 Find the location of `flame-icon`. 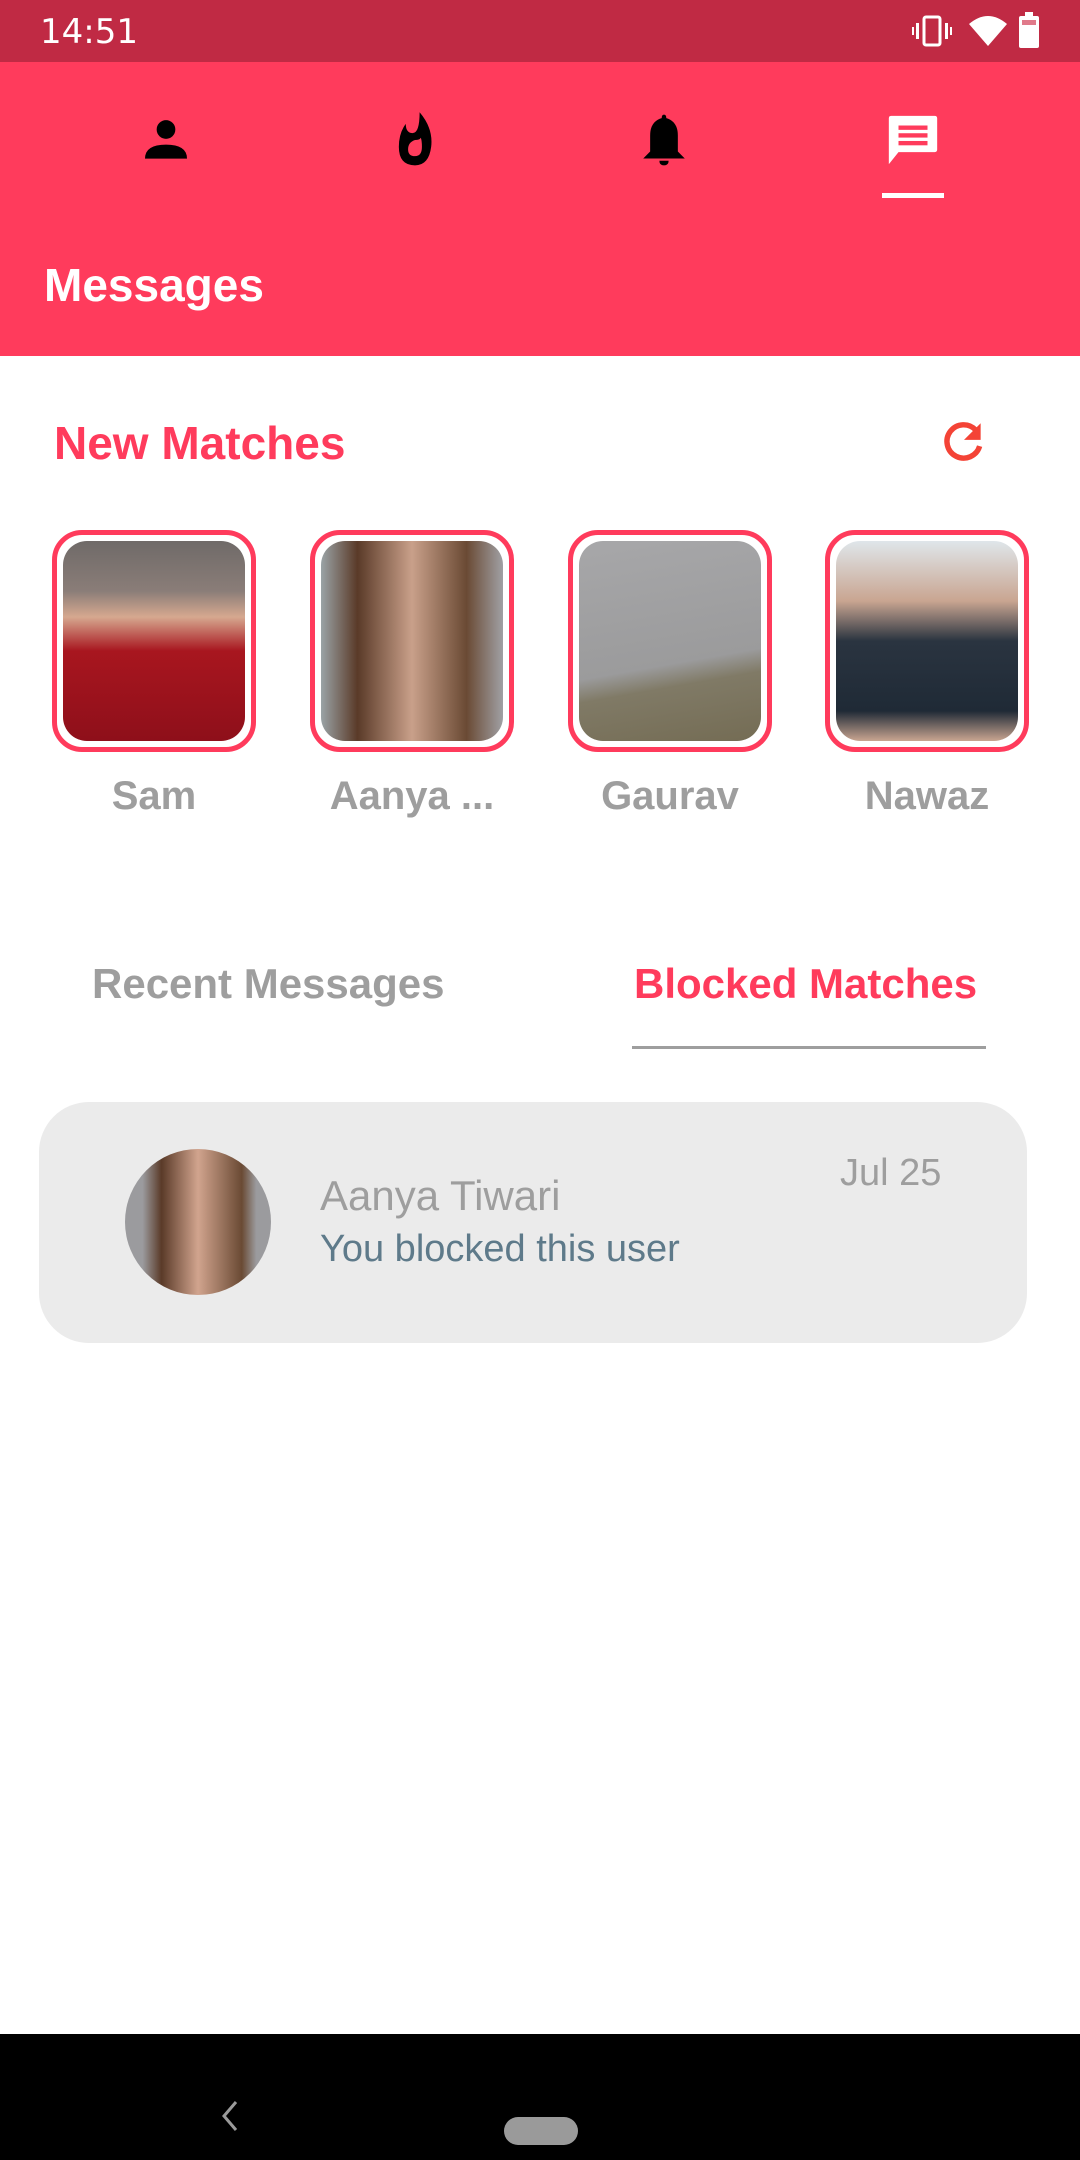

flame-icon is located at coordinates (415, 139).